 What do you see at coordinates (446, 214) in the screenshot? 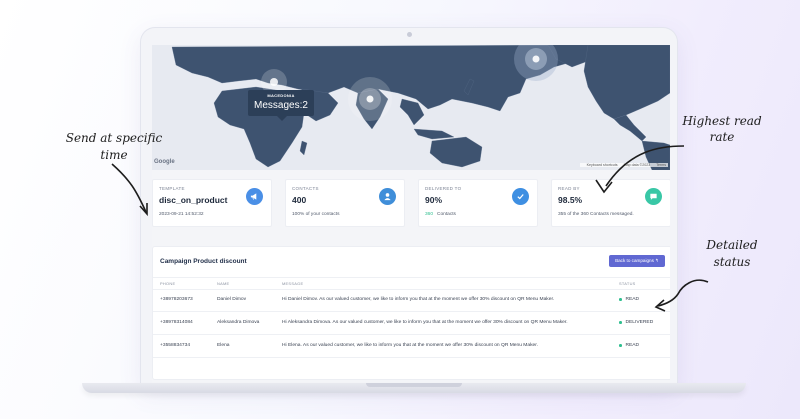
I see `delivered-unit: Contacts` at bounding box center [446, 214].